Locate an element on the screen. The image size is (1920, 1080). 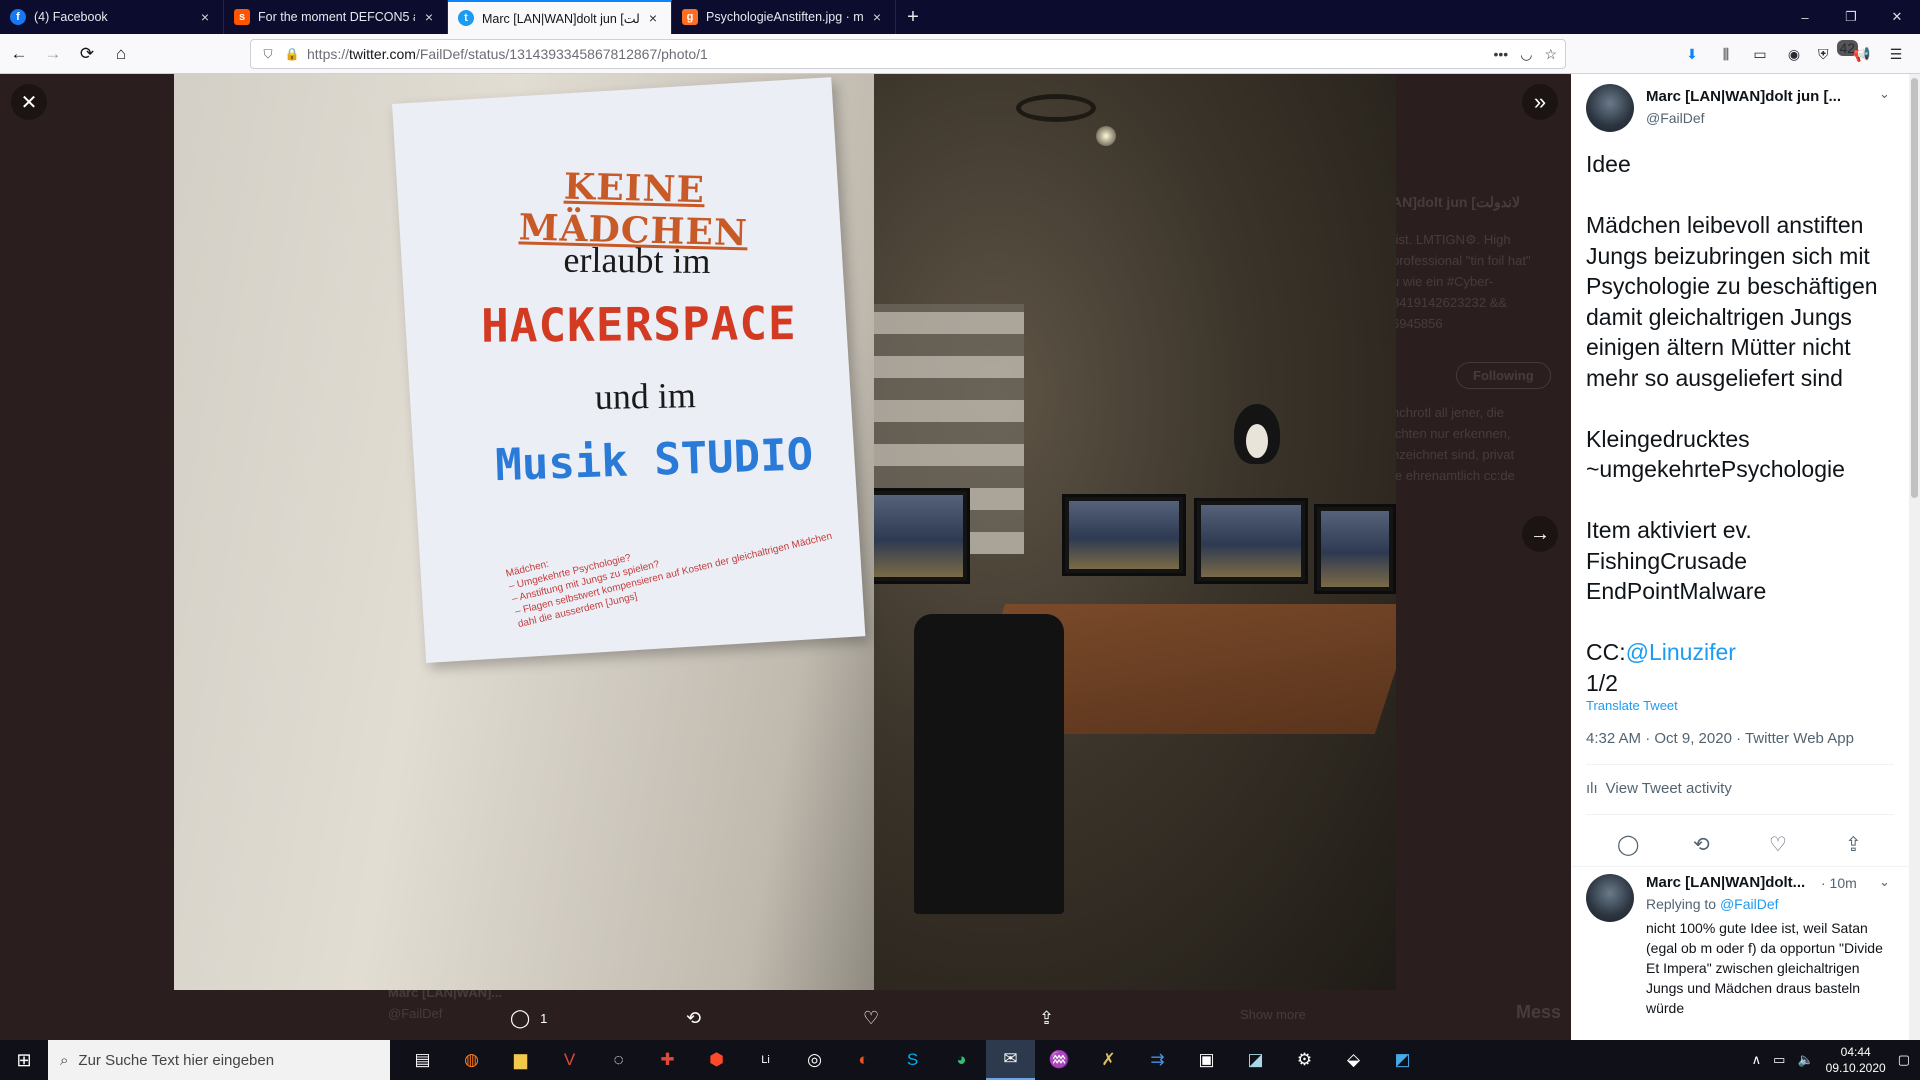
minimize-icon: – is located at coordinates (1805, 17).